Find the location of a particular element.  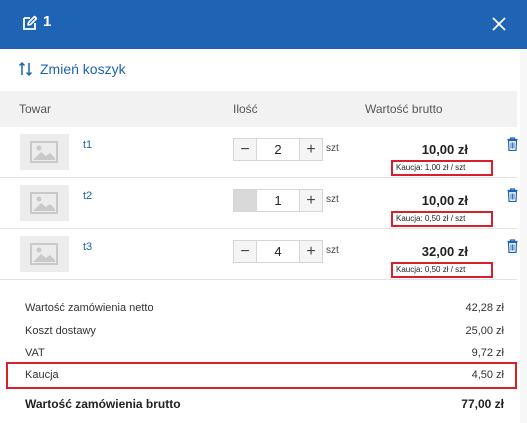

change-cart-button: Zmień koszyk is located at coordinates (72, 69).